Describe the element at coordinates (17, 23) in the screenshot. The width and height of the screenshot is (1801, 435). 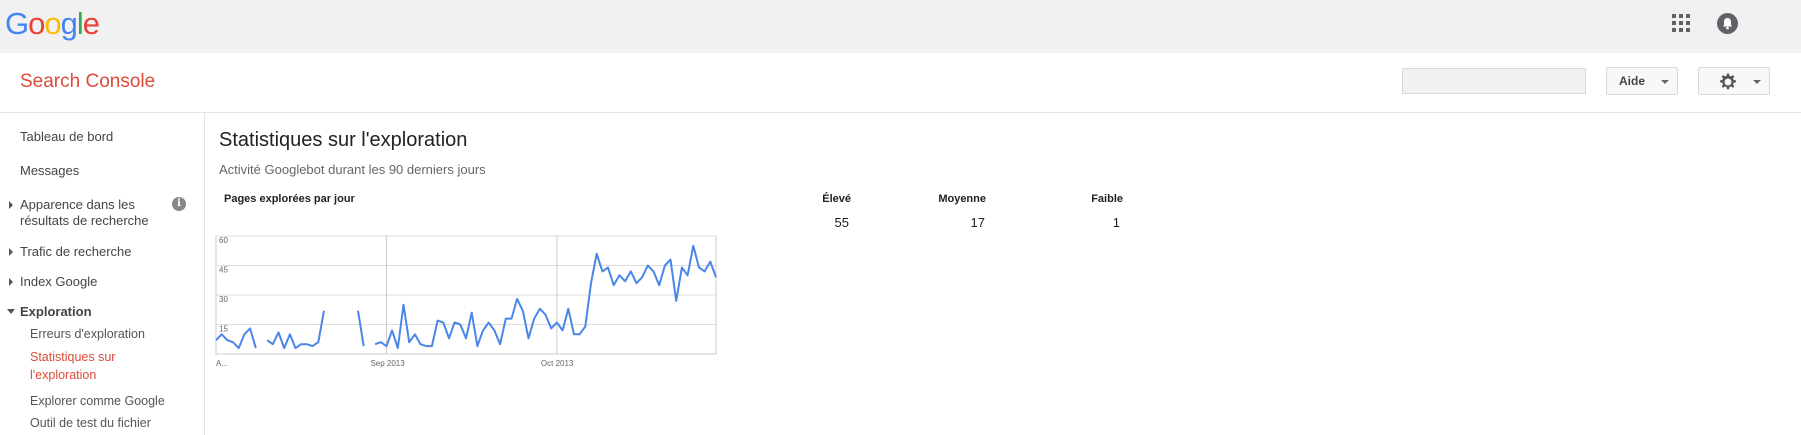
I see `logo-letter: G` at that location.